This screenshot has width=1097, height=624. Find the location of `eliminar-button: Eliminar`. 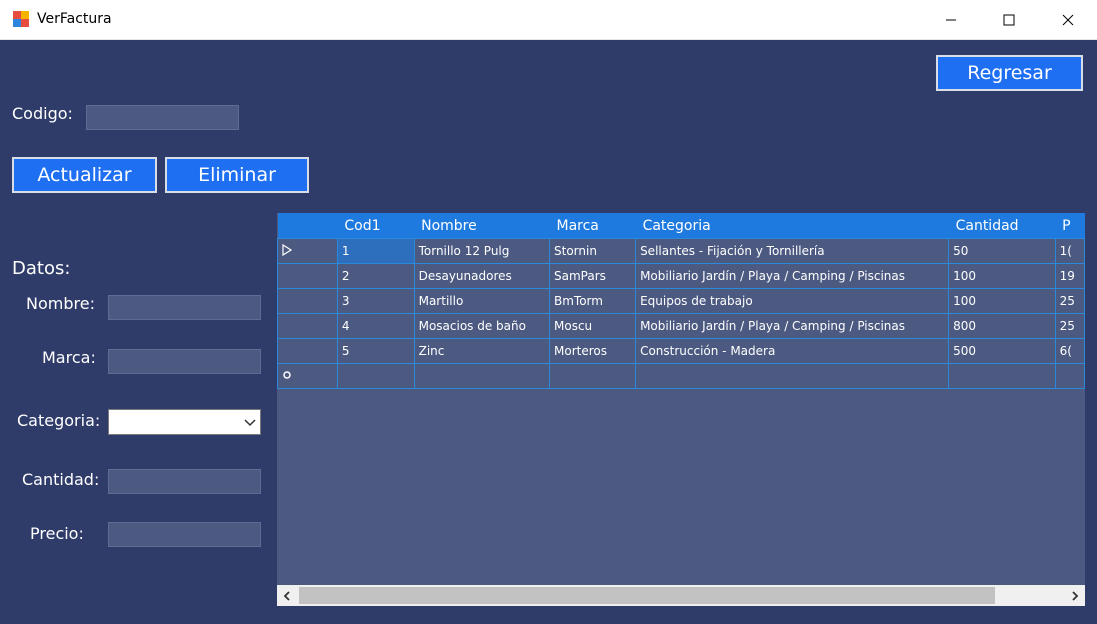

eliminar-button: Eliminar is located at coordinates (237, 175).